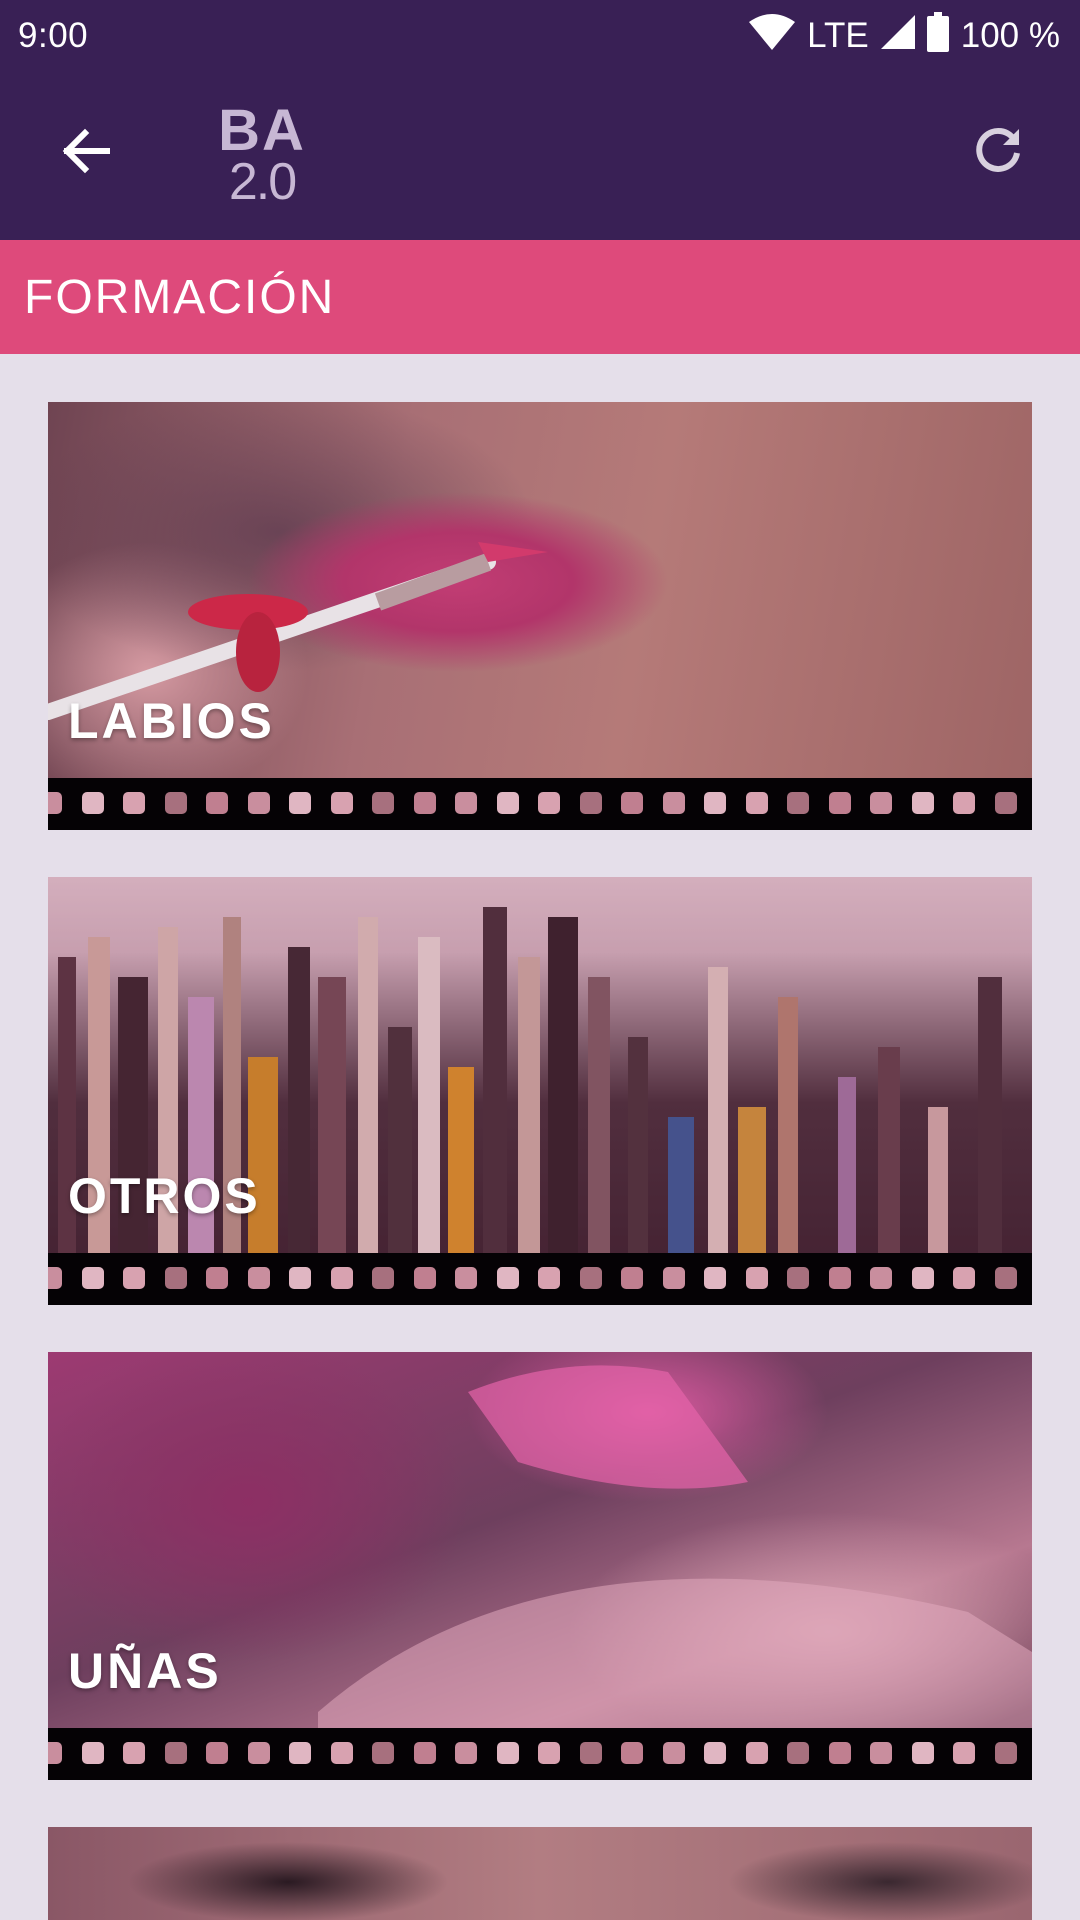  I want to click on logo-line-2: 2.0, so click(262, 182).